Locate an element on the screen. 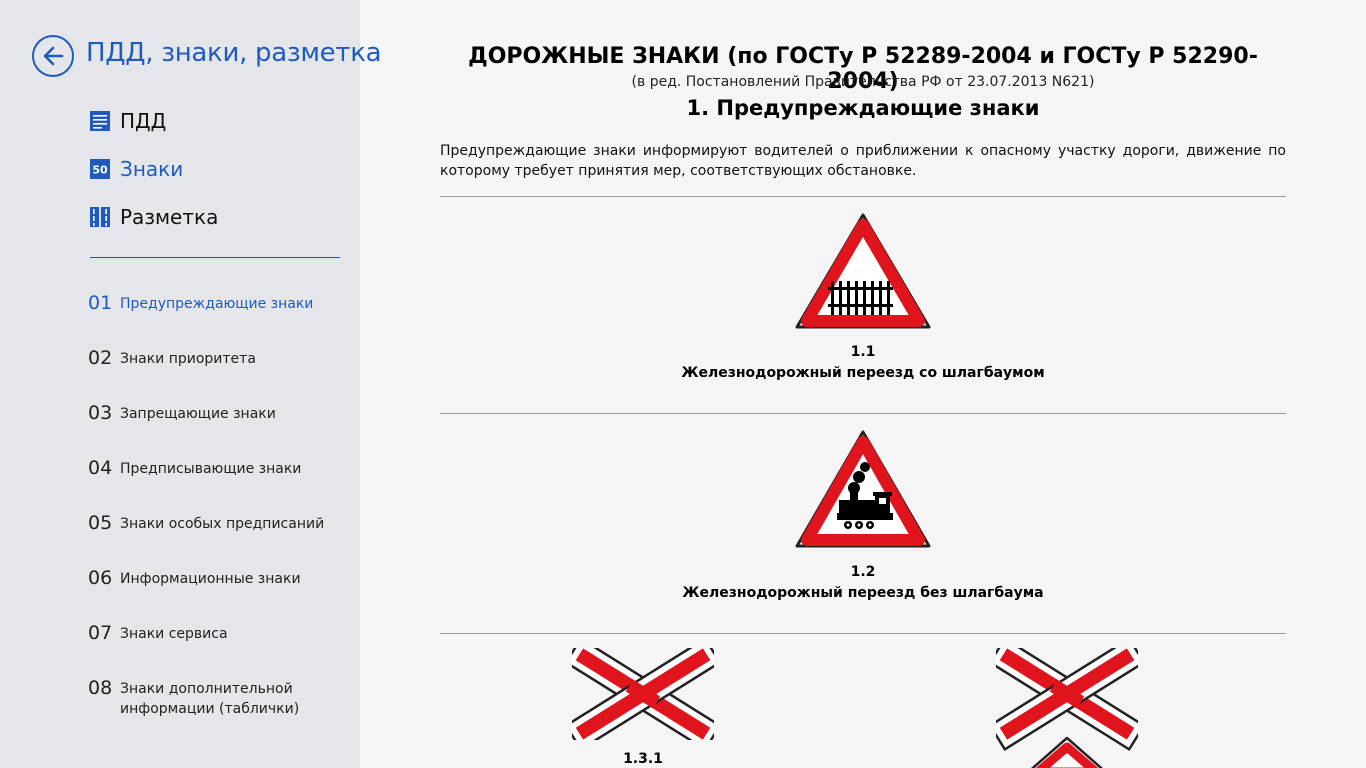 The width and height of the screenshot is (1366, 768). category-prohibitory: 03 Запрещающие знаки is located at coordinates (209, 413).